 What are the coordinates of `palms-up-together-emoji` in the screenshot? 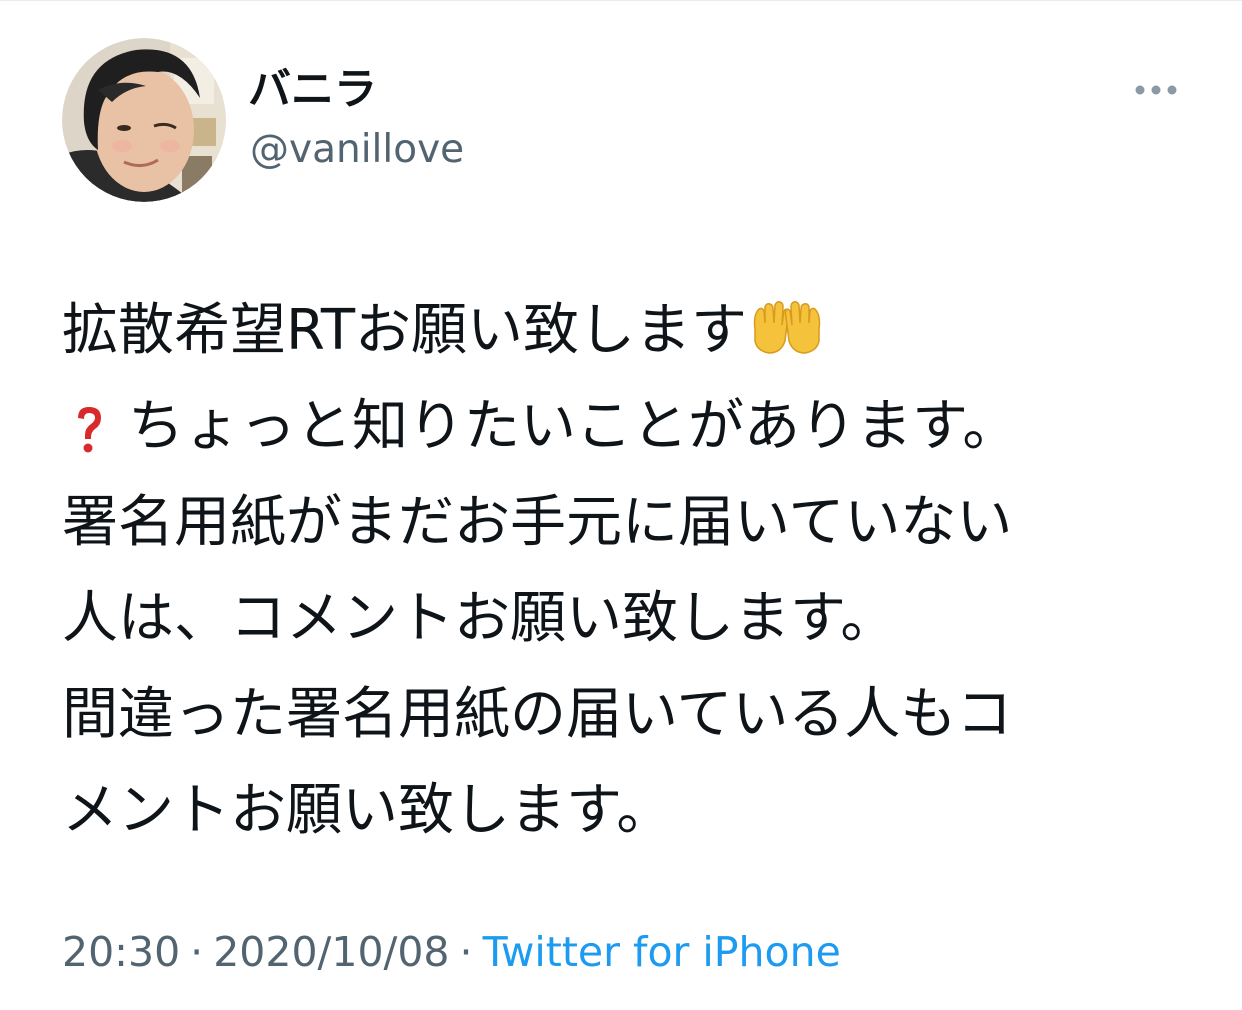 It's located at (787, 339).